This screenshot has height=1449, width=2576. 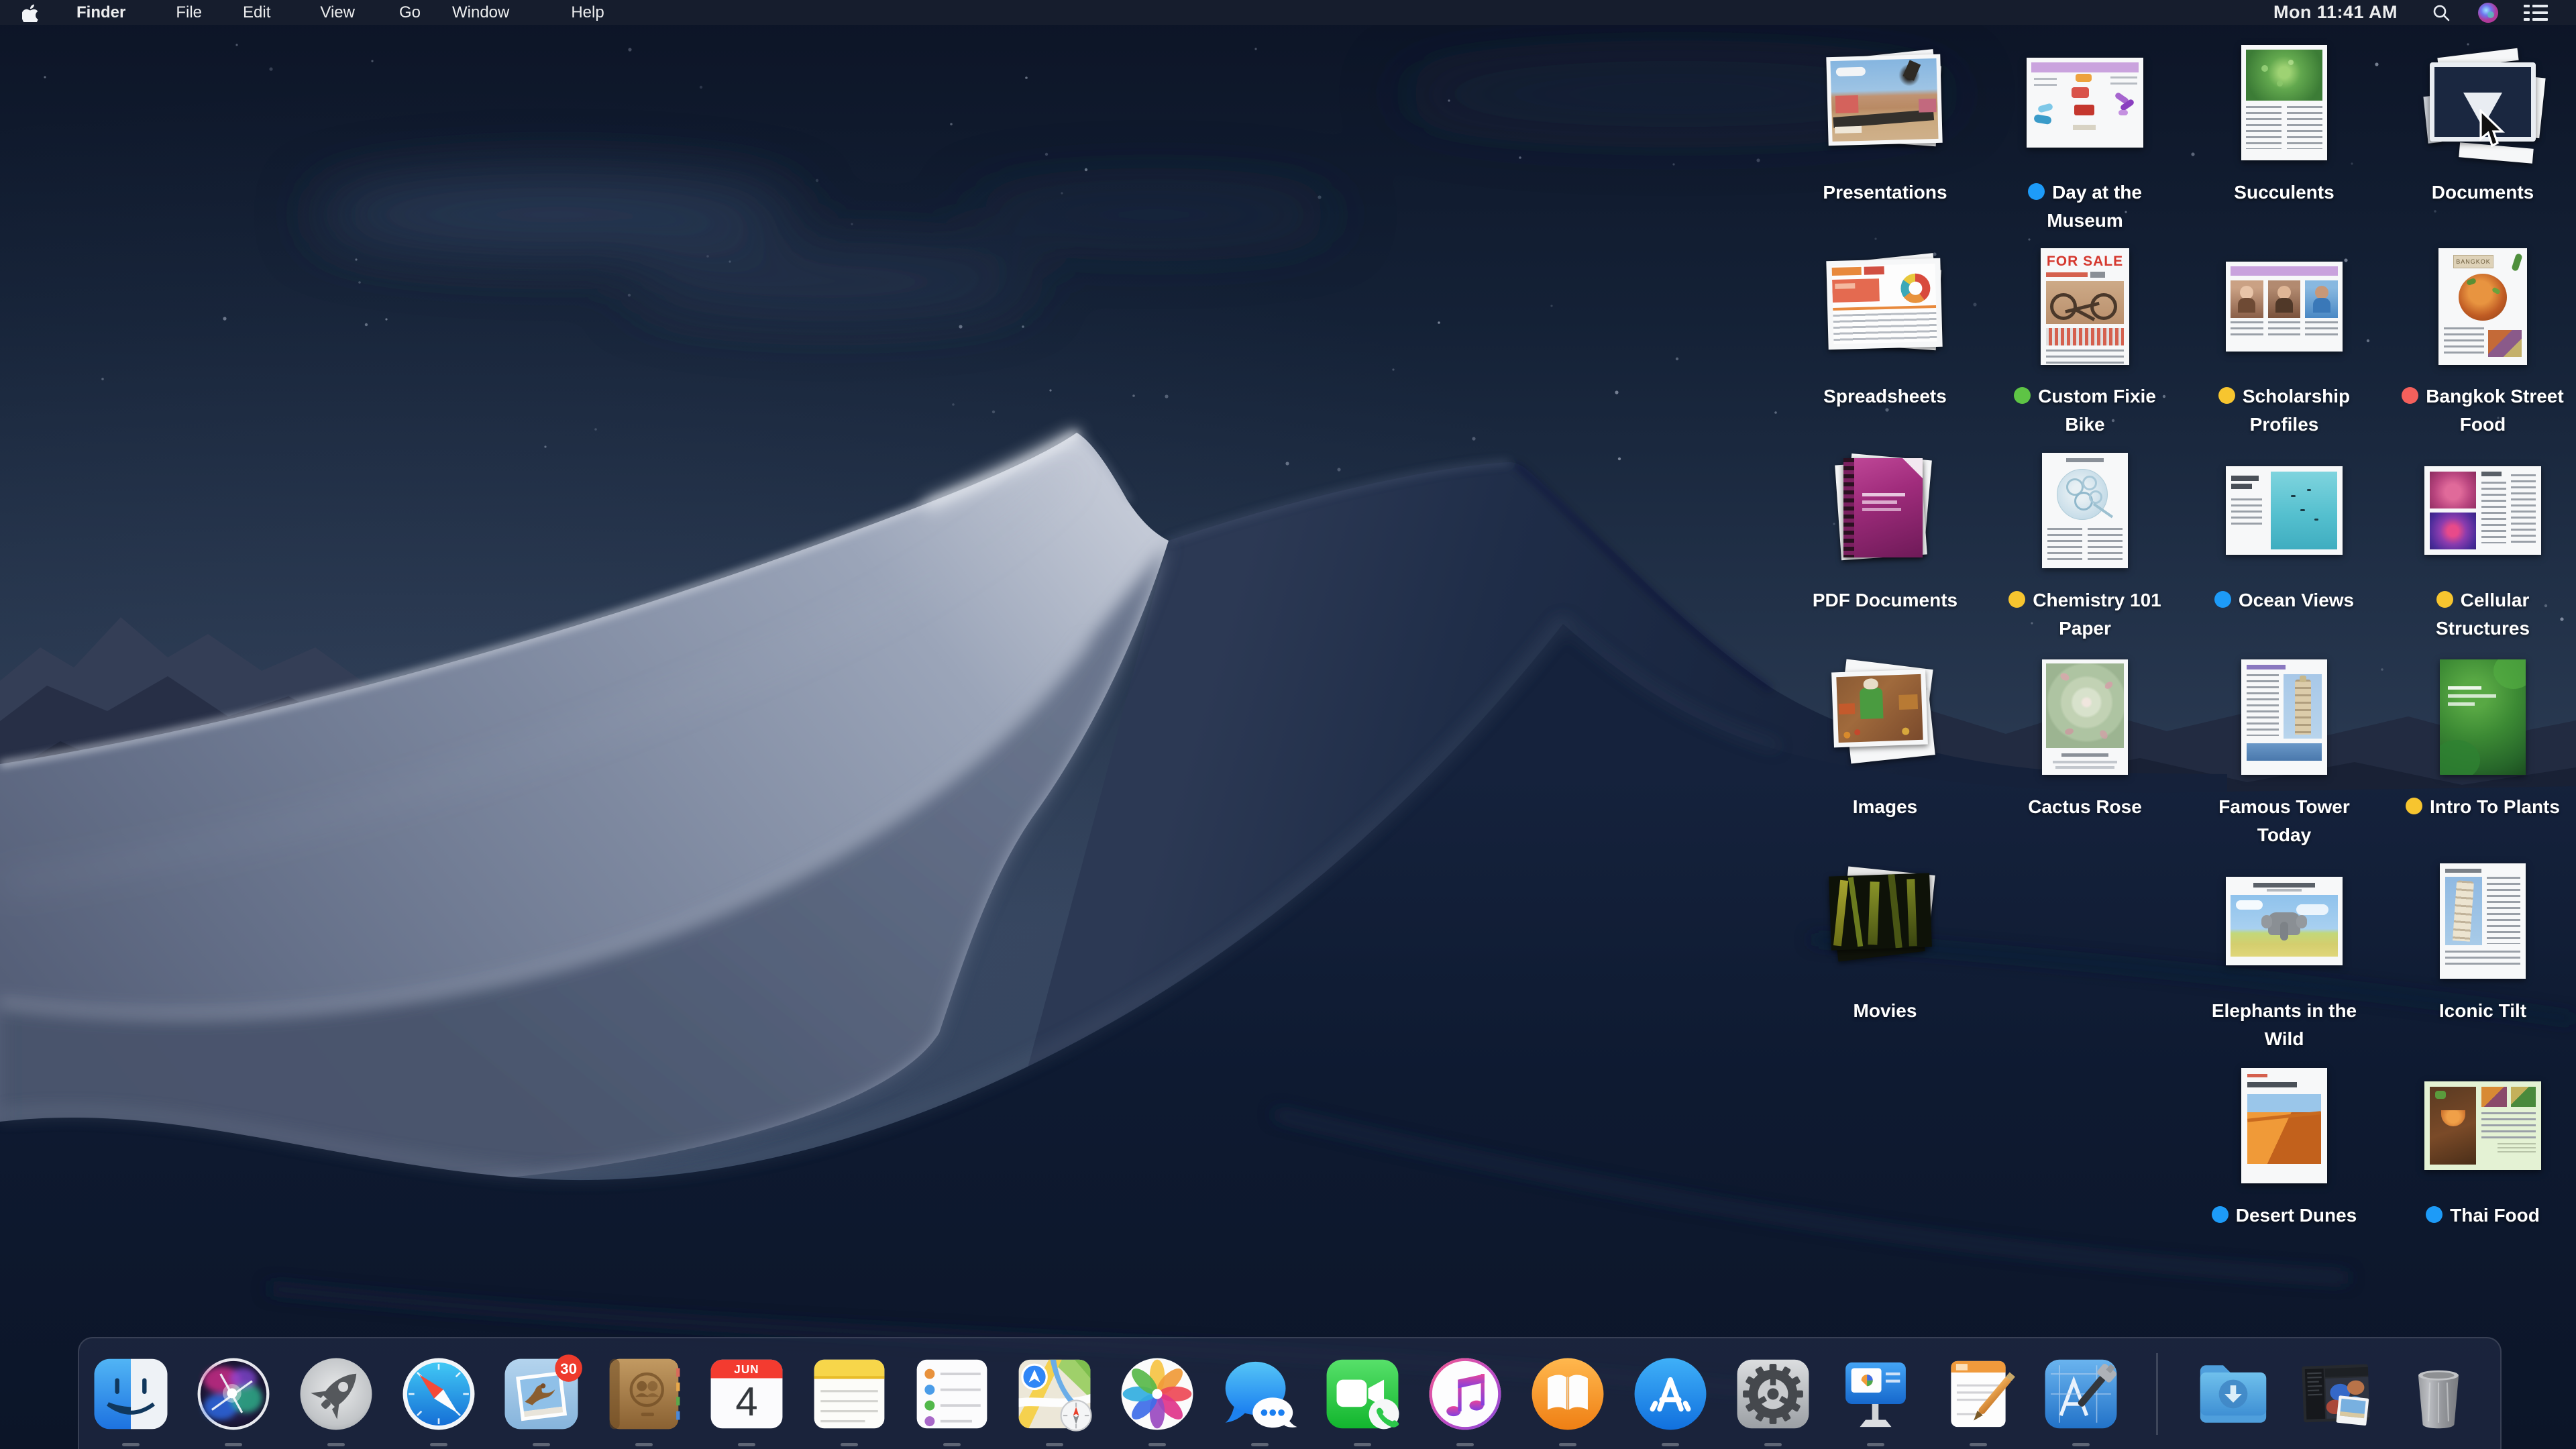 What do you see at coordinates (746, 1369) in the screenshot?
I see `svg-text: JUN` at bounding box center [746, 1369].